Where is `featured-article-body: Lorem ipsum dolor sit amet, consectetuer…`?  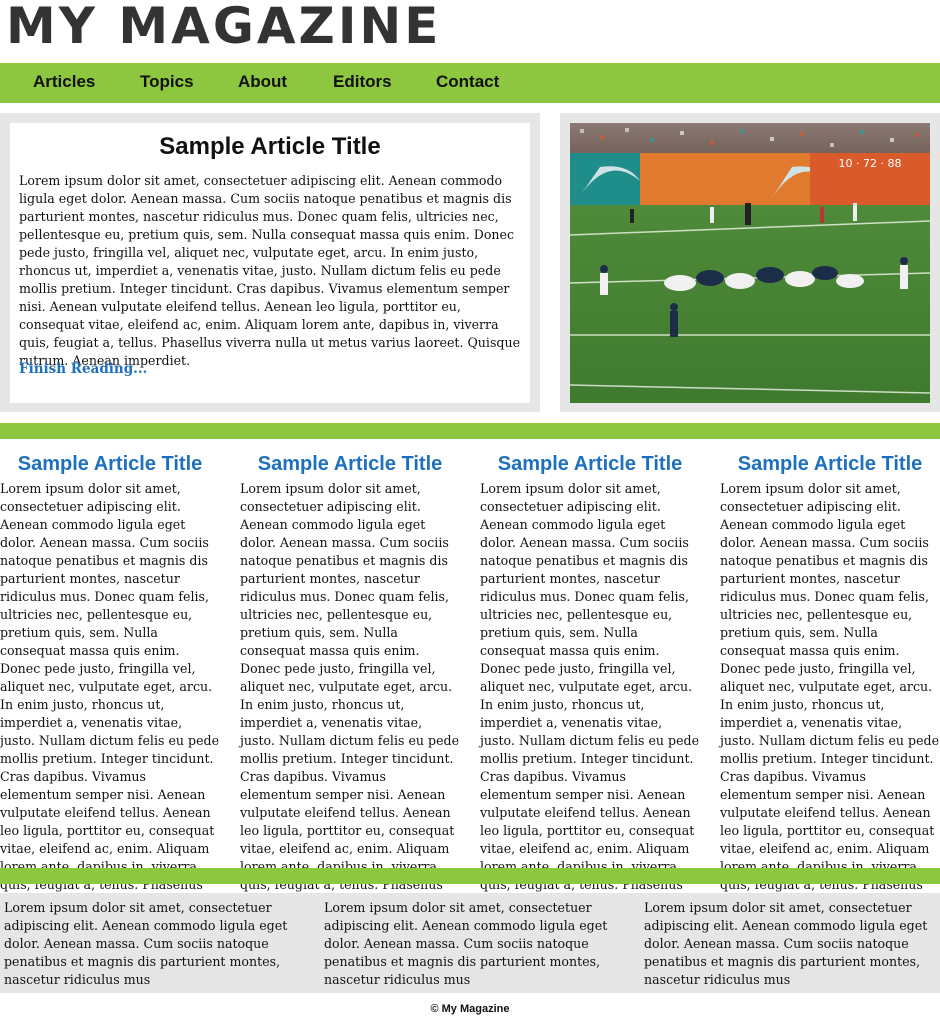
featured-article-body: Lorem ipsum dolor sit amet, consectetuer… is located at coordinates (270, 270).